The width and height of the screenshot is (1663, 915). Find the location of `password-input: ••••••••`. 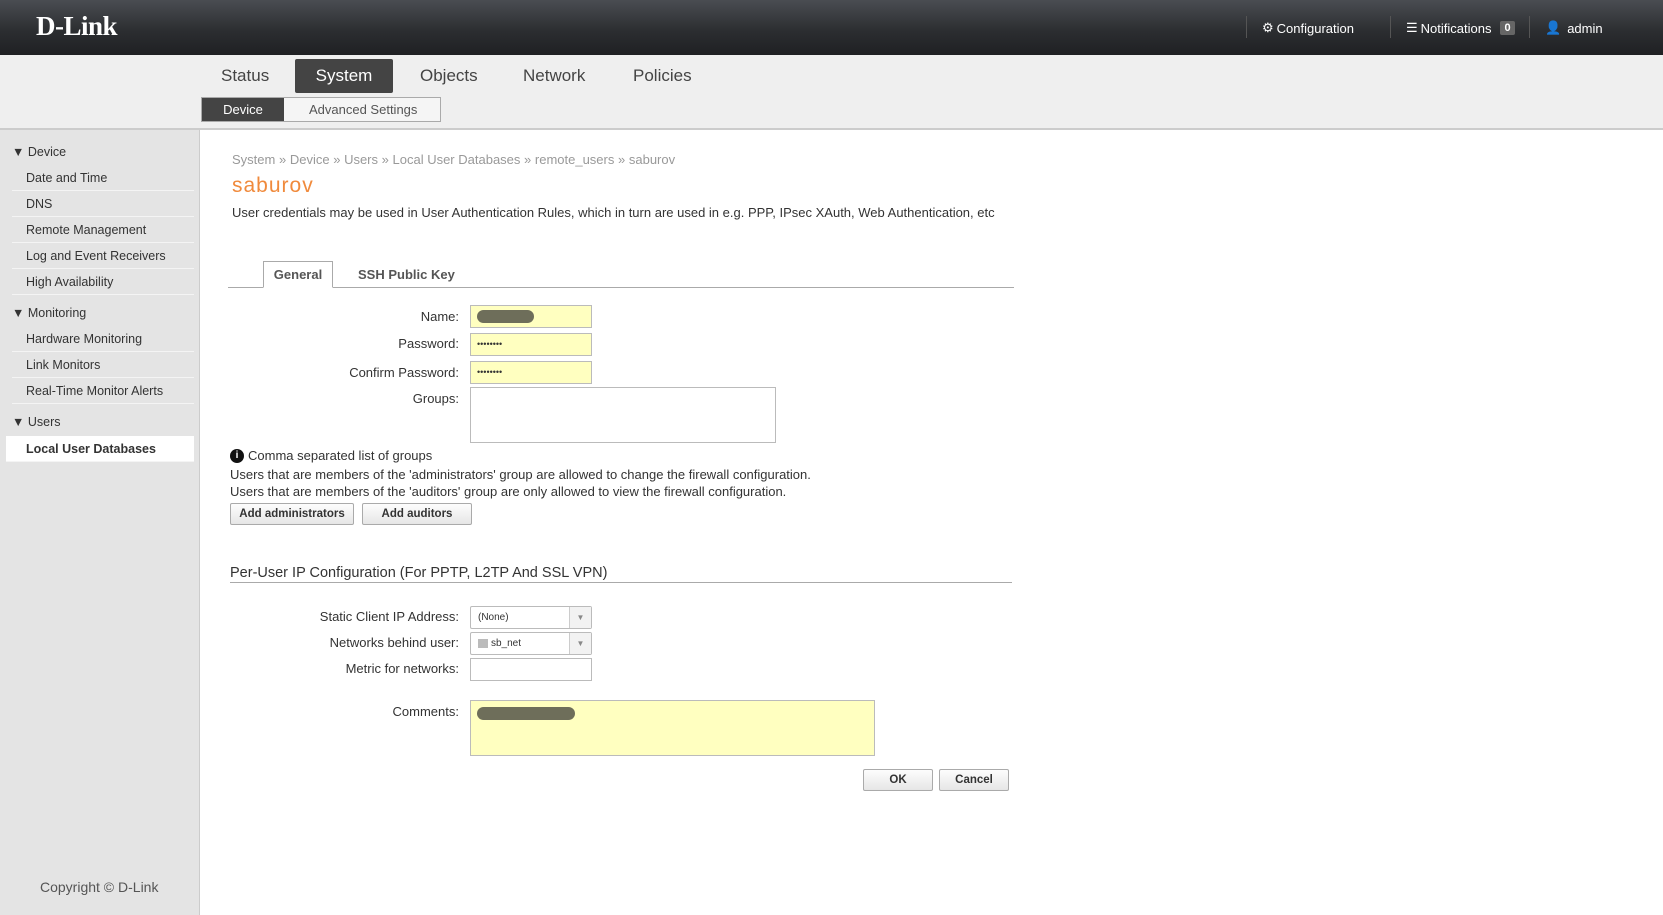

password-input: •••••••• is located at coordinates (531, 344).